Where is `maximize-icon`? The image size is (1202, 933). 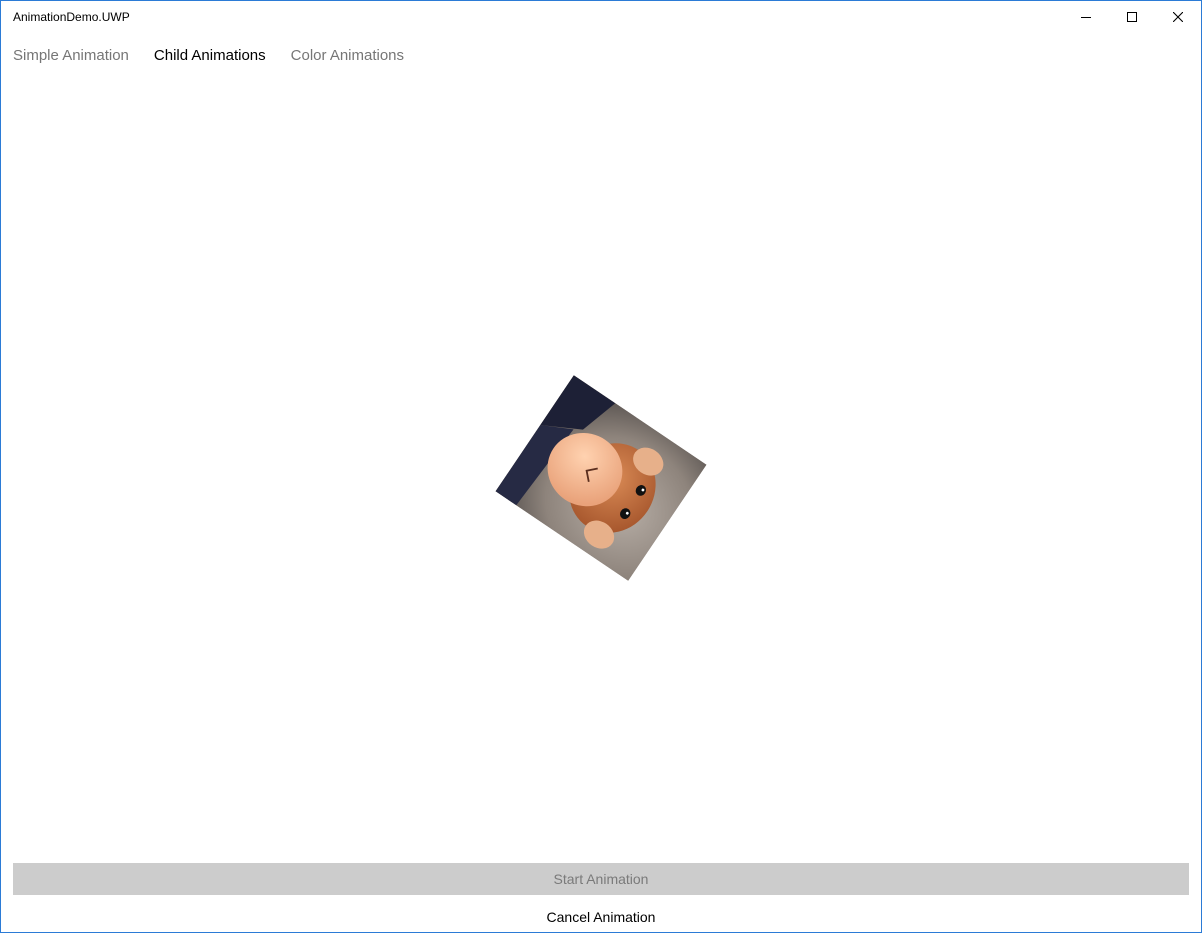 maximize-icon is located at coordinates (1132, 17).